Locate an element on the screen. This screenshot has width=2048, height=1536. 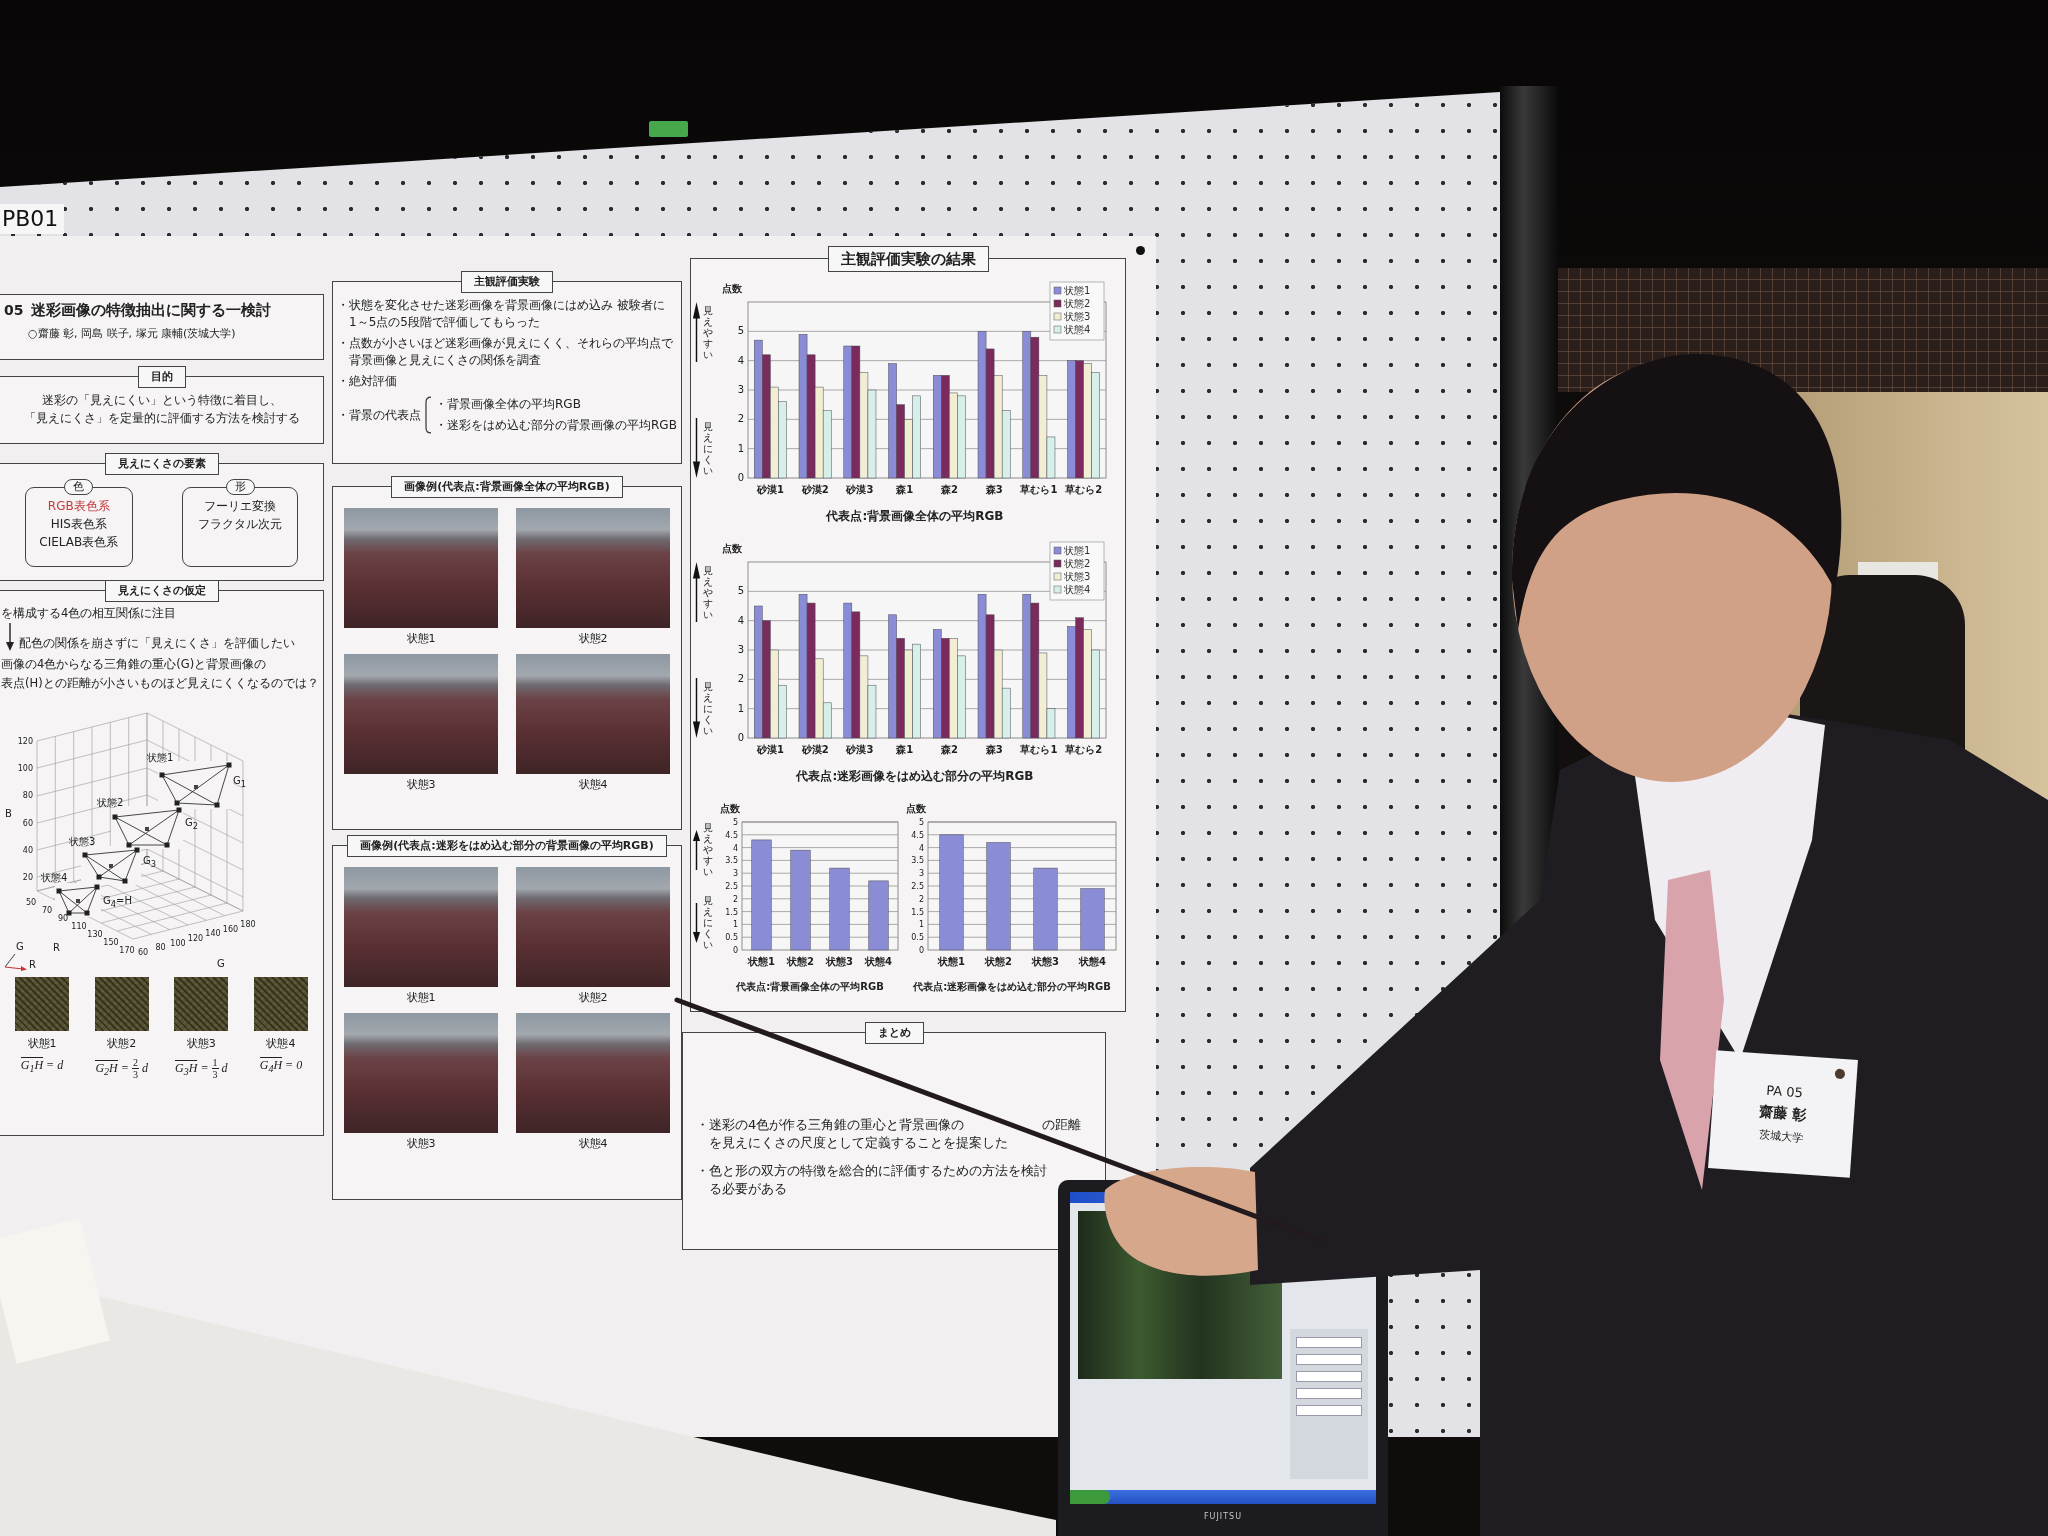
pin-icon is located at coordinates (1140, 250).